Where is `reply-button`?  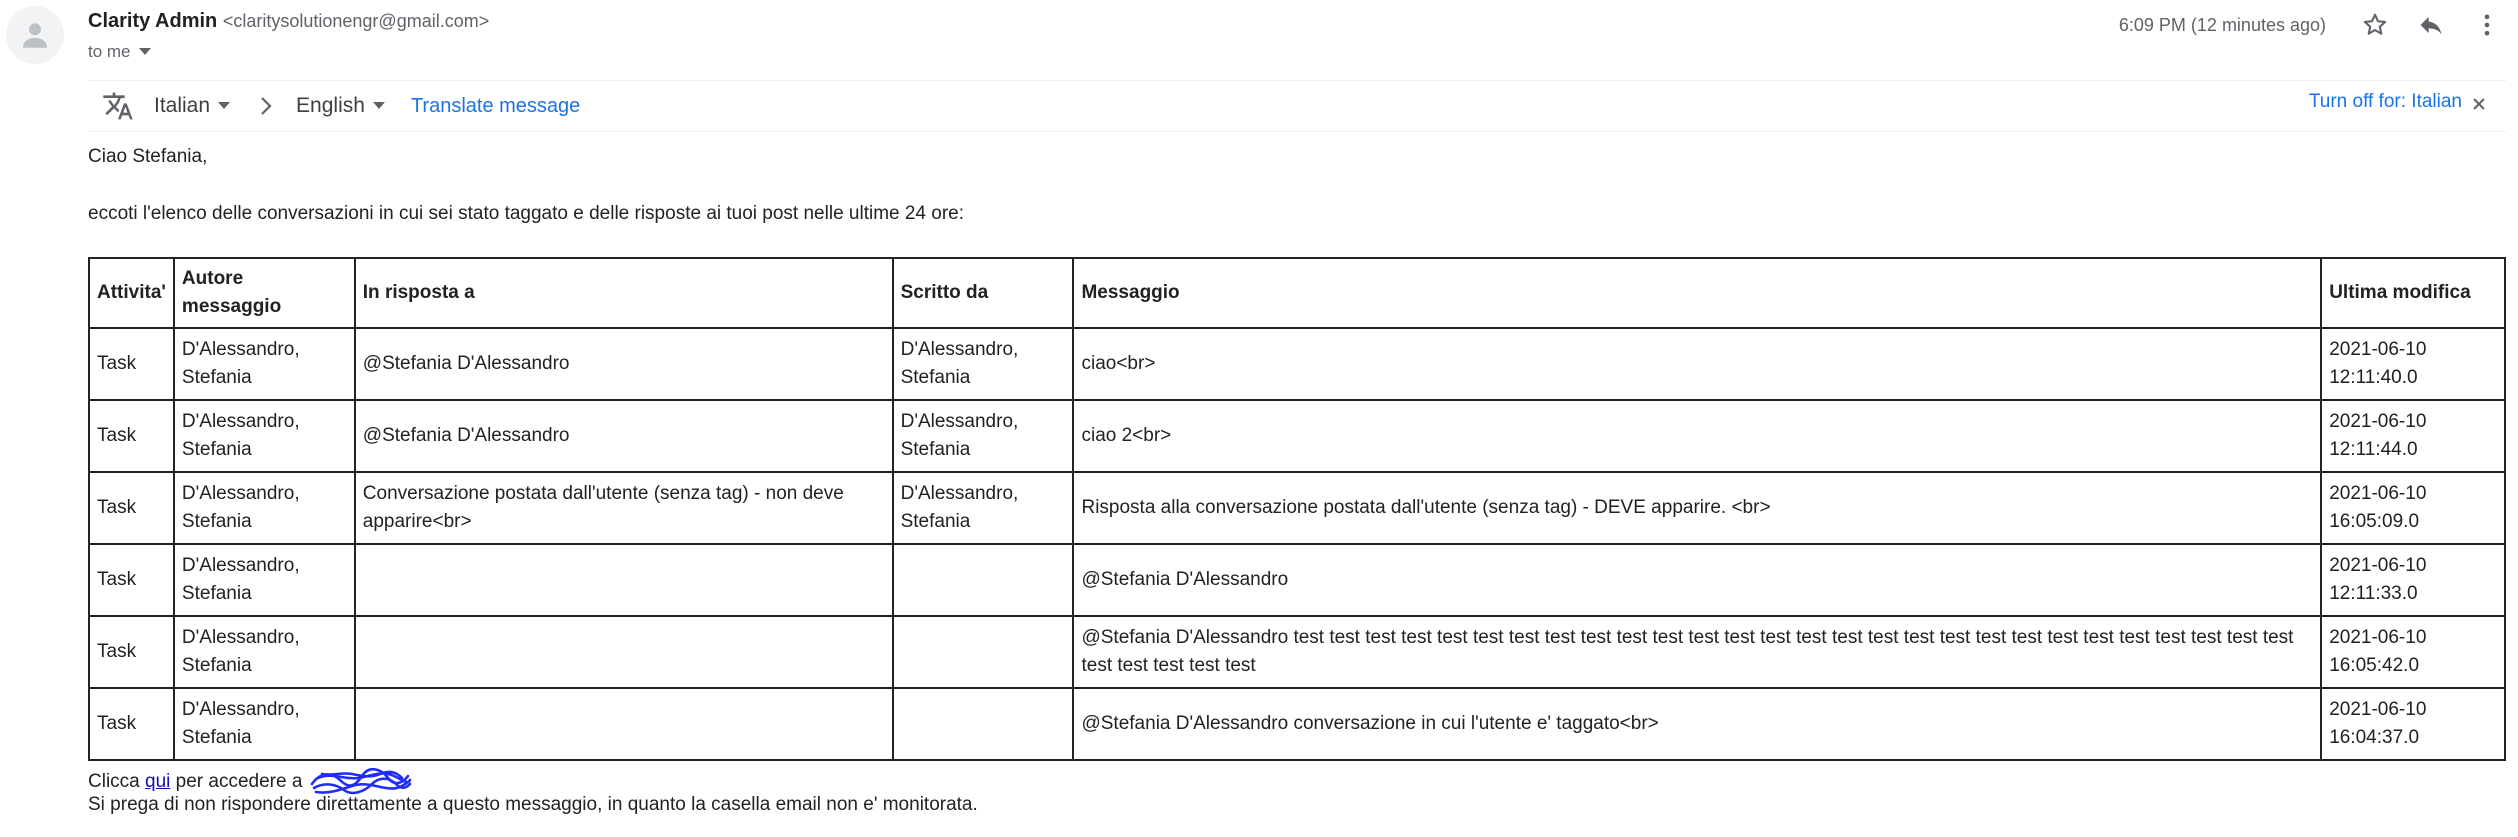 reply-button is located at coordinates (2431, 25).